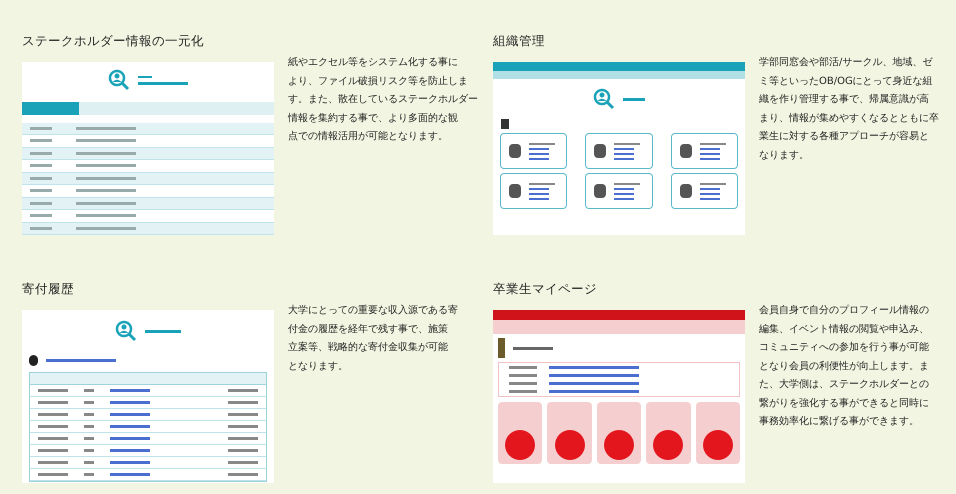  What do you see at coordinates (113, 41) in the screenshot?
I see `section-title: ステークホルダー情報の一元化` at bounding box center [113, 41].